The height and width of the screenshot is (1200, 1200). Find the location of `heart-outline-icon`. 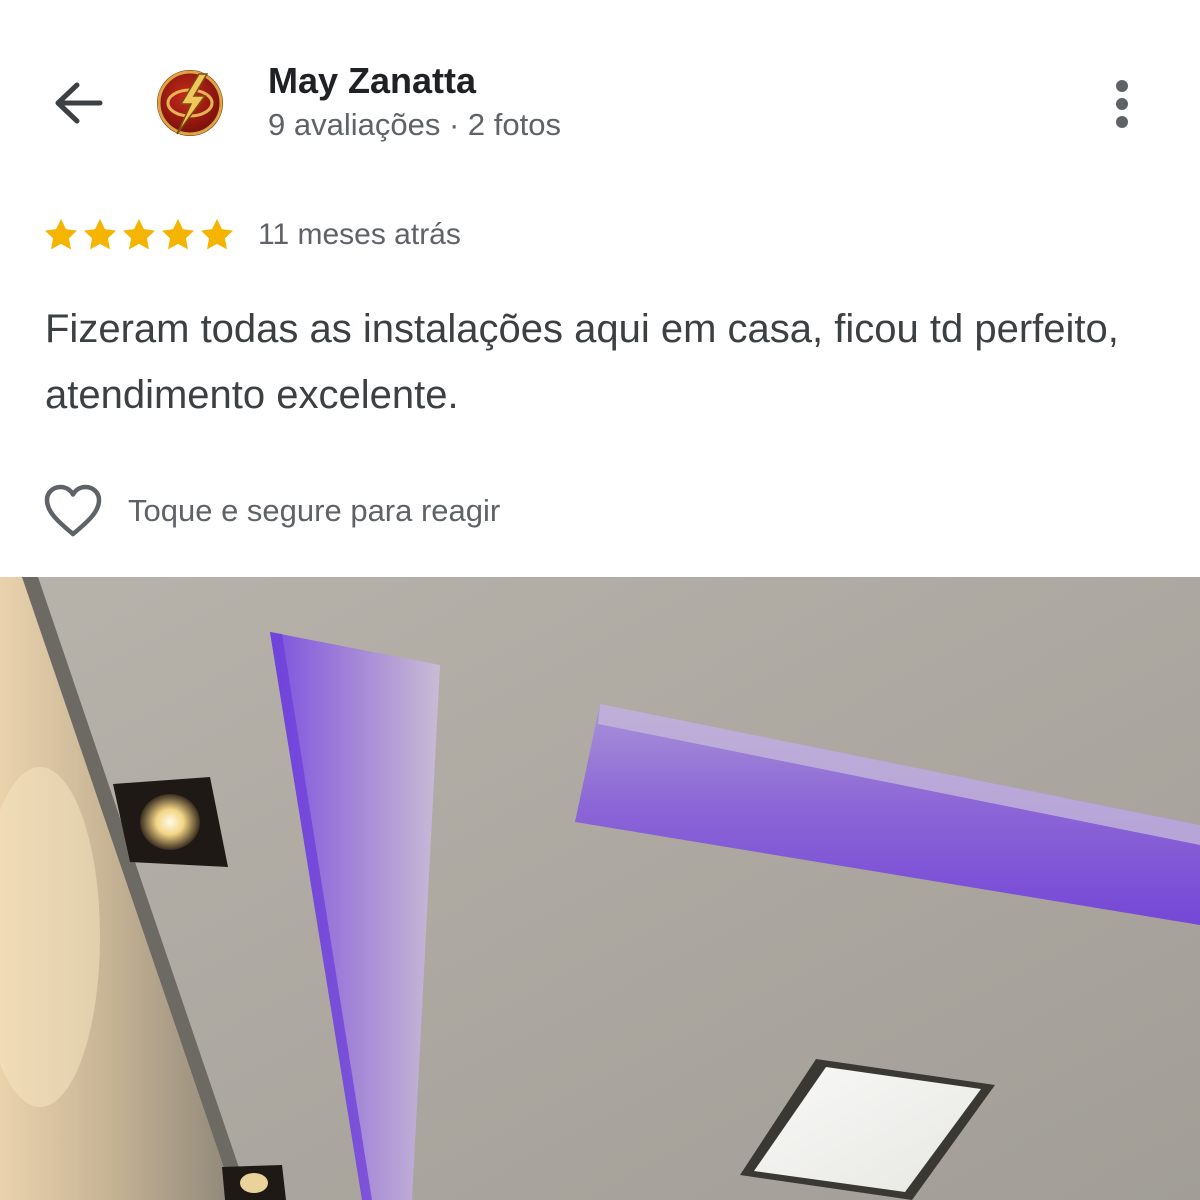

heart-outline-icon is located at coordinates (73, 510).